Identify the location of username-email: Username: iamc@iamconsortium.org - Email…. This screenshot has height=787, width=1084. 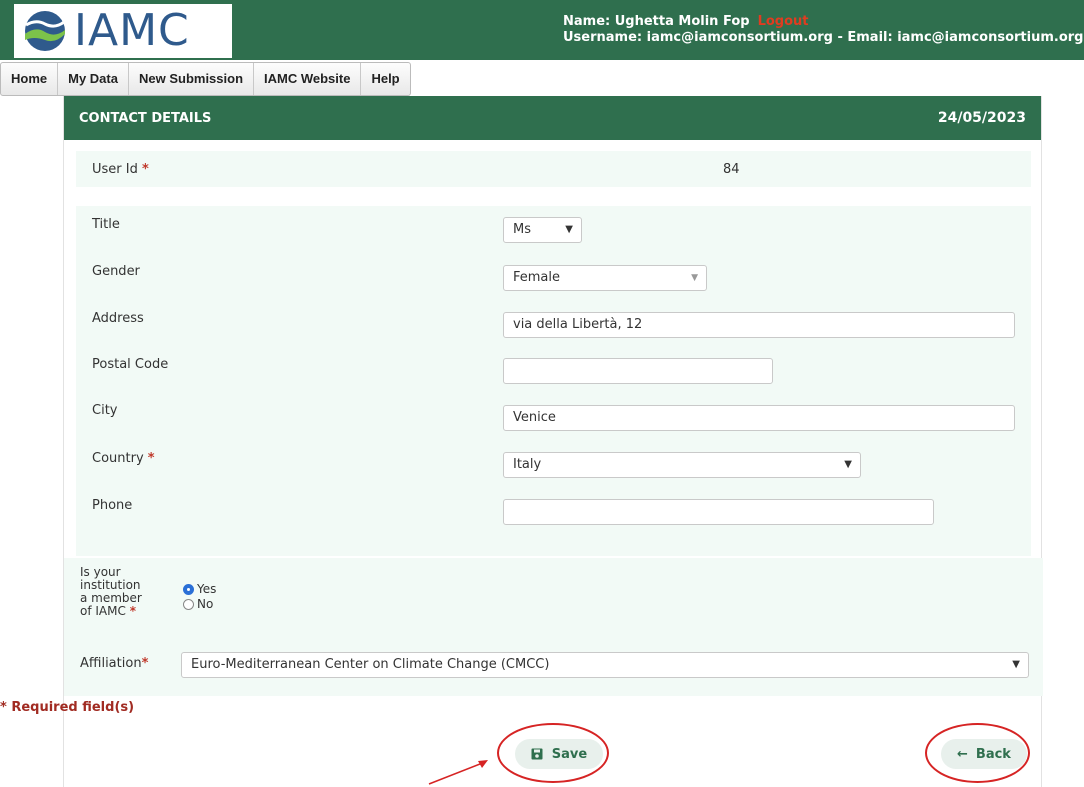
(823, 37).